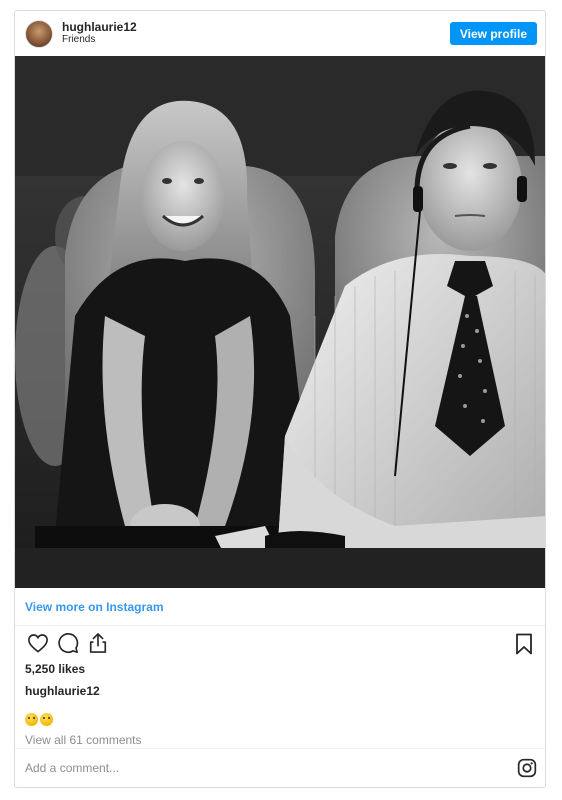 The image size is (562, 800). What do you see at coordinates (39, 33) in the screenshot?
I see `avatar` at bounding box center [39, 33].